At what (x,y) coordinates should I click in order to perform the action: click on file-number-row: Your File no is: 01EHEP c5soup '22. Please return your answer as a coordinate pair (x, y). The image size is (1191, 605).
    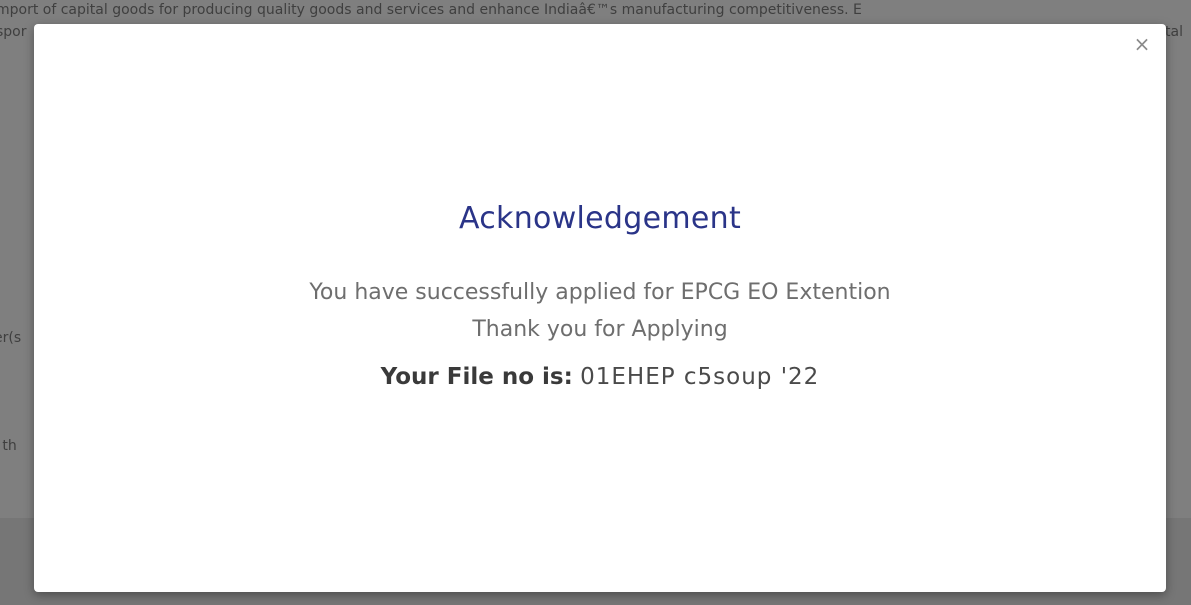
    Looking at the image, I should click on (600, 377).